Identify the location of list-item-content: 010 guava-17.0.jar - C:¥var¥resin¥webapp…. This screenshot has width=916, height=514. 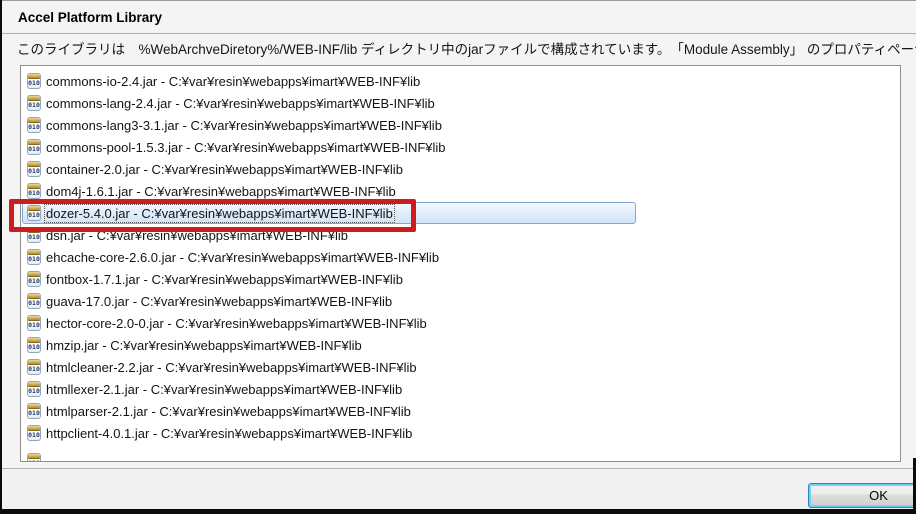
(210, 301).